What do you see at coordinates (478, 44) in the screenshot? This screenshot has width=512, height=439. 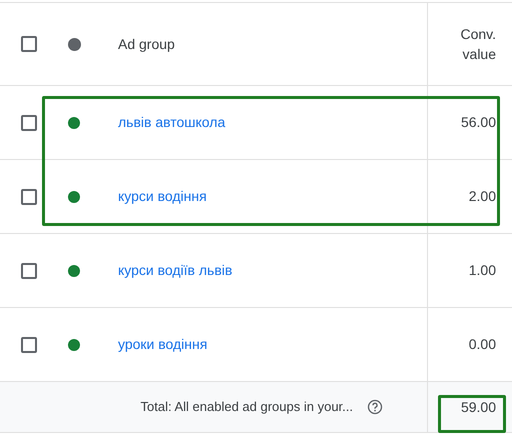 I see `column-header: Conv. value` at bounding box center [478, 44].